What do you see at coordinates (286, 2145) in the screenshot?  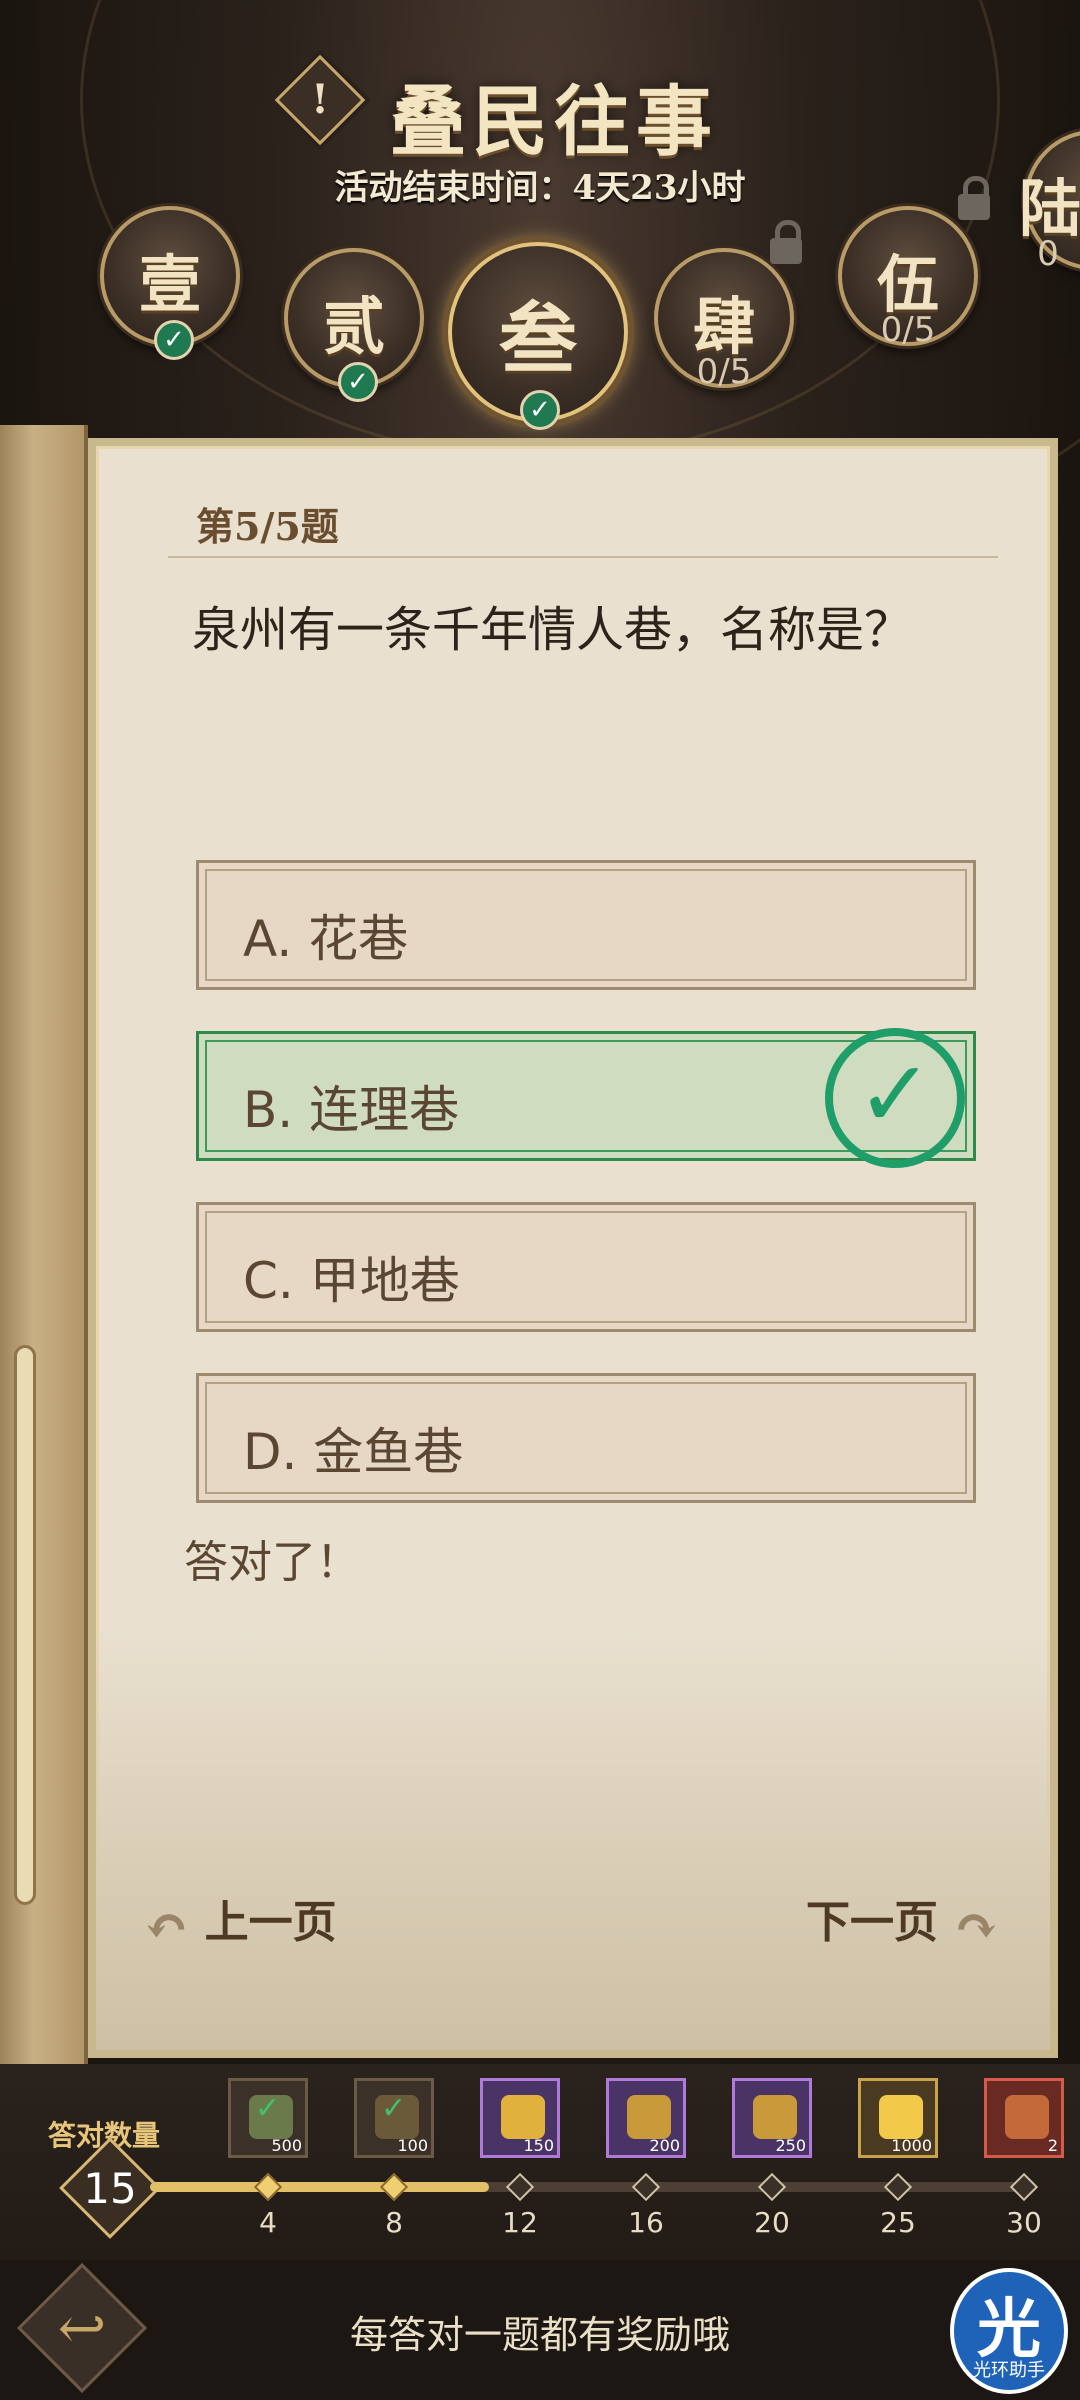 I see `reward-amount: 500` at bounding box center [286, 2145].